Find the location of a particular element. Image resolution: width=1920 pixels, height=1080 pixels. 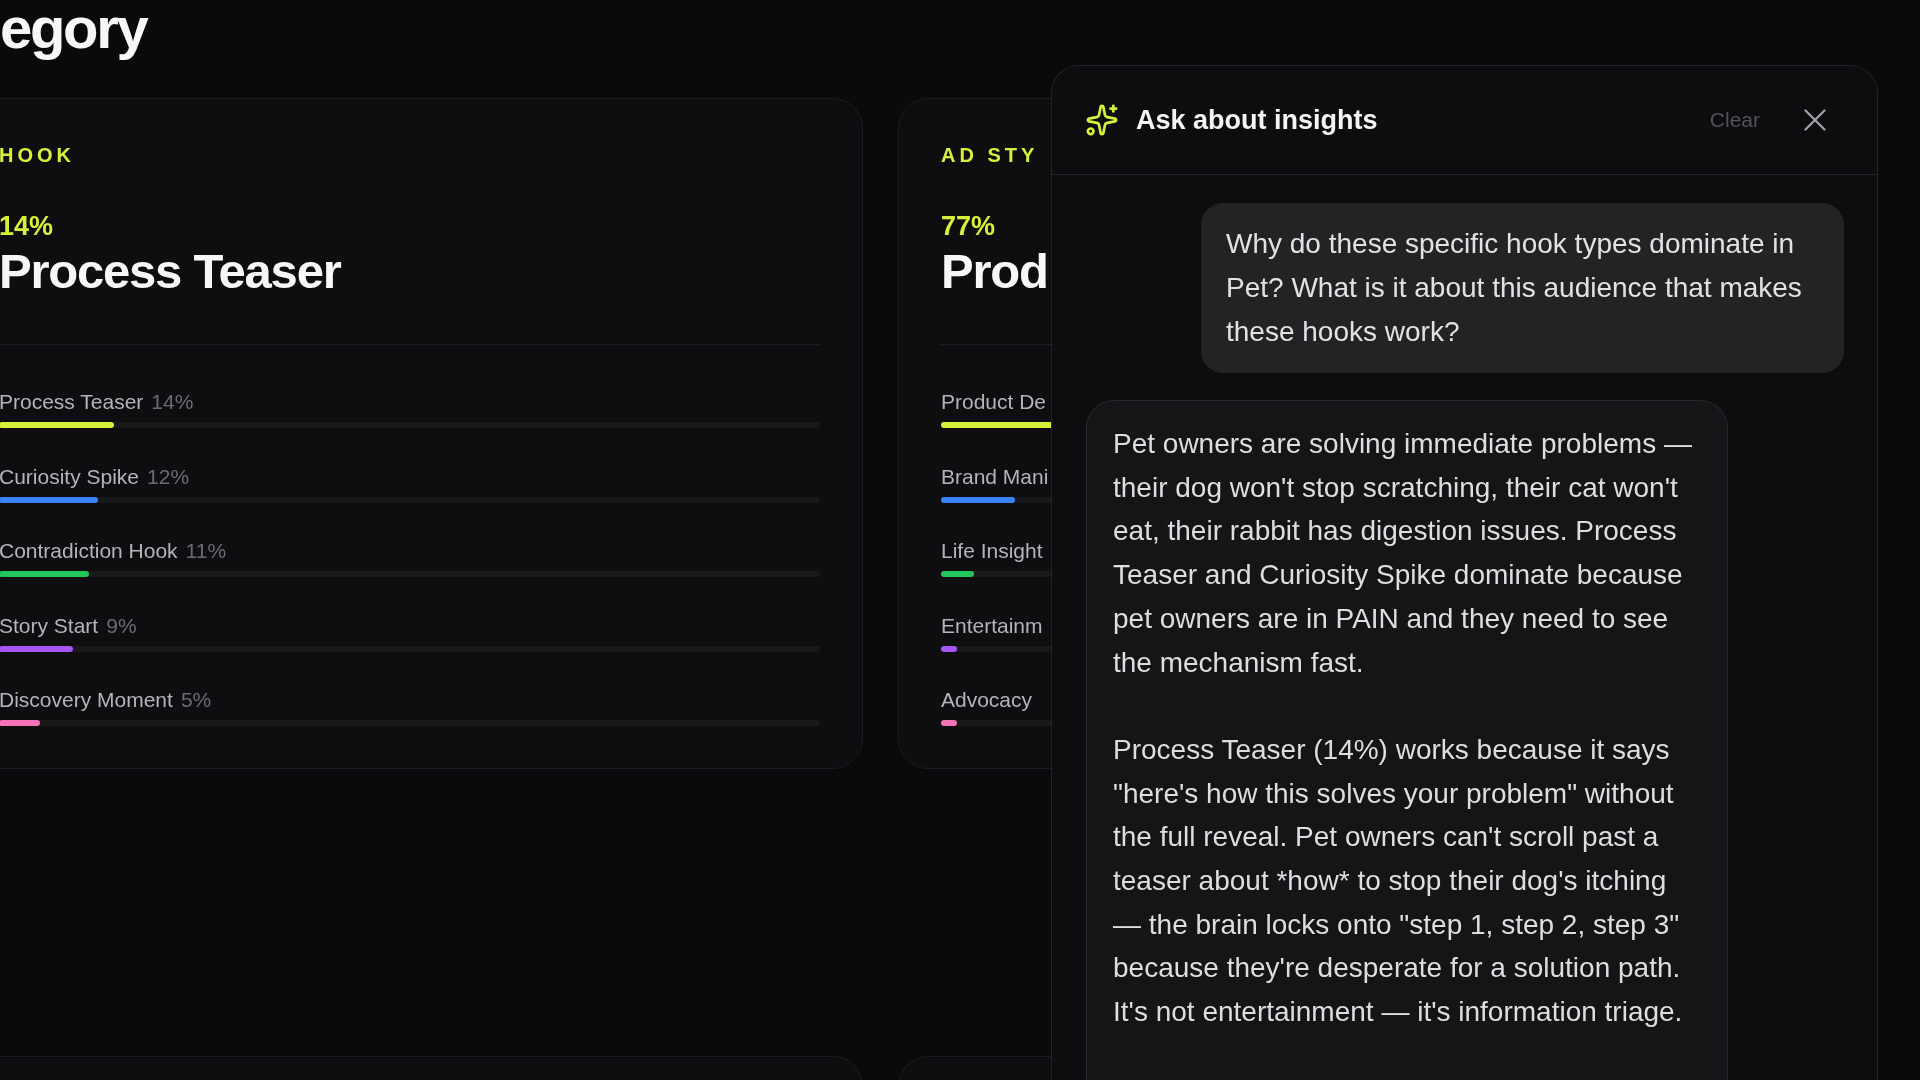

clear-button: Clear is located at coordinates (1734, 120).